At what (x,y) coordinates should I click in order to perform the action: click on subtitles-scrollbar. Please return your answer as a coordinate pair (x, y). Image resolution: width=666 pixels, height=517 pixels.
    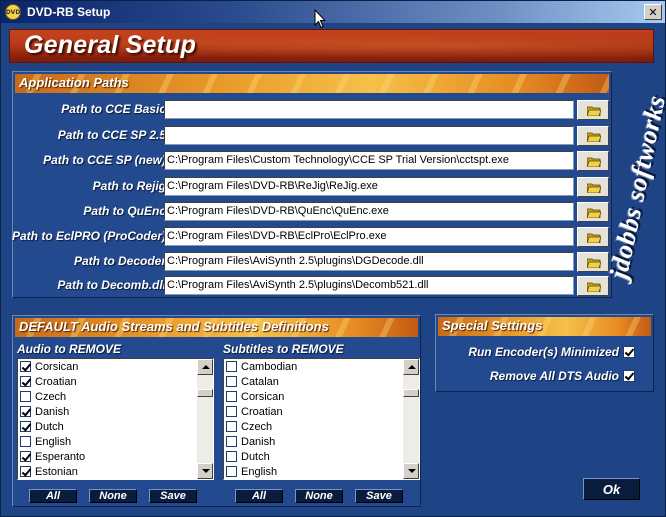
    Looking at the image, I should click on (411, 419).